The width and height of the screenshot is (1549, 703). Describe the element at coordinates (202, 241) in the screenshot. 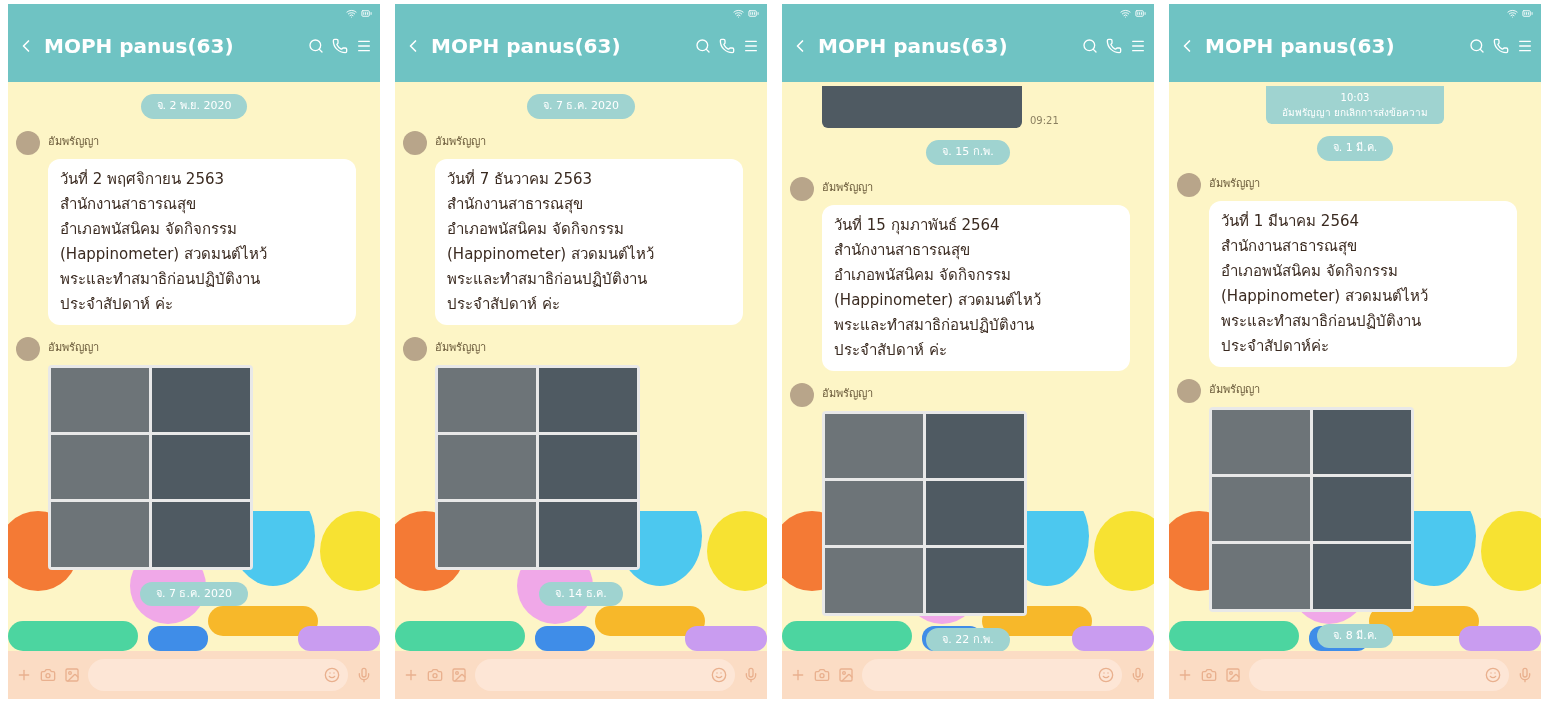

I see `message-bubble: วันที่ 2 พฤศจิกายน 2563 สำนักงานสาธารณสุข อำเภอพนัสนิคม จัดกิจกรรม (Happinometer) สวดมนต์ไหว้ พระและทำสมาธิก่อนปฏิบัติงาน ประจำสัปดาห์ ค่ะ` at that location.